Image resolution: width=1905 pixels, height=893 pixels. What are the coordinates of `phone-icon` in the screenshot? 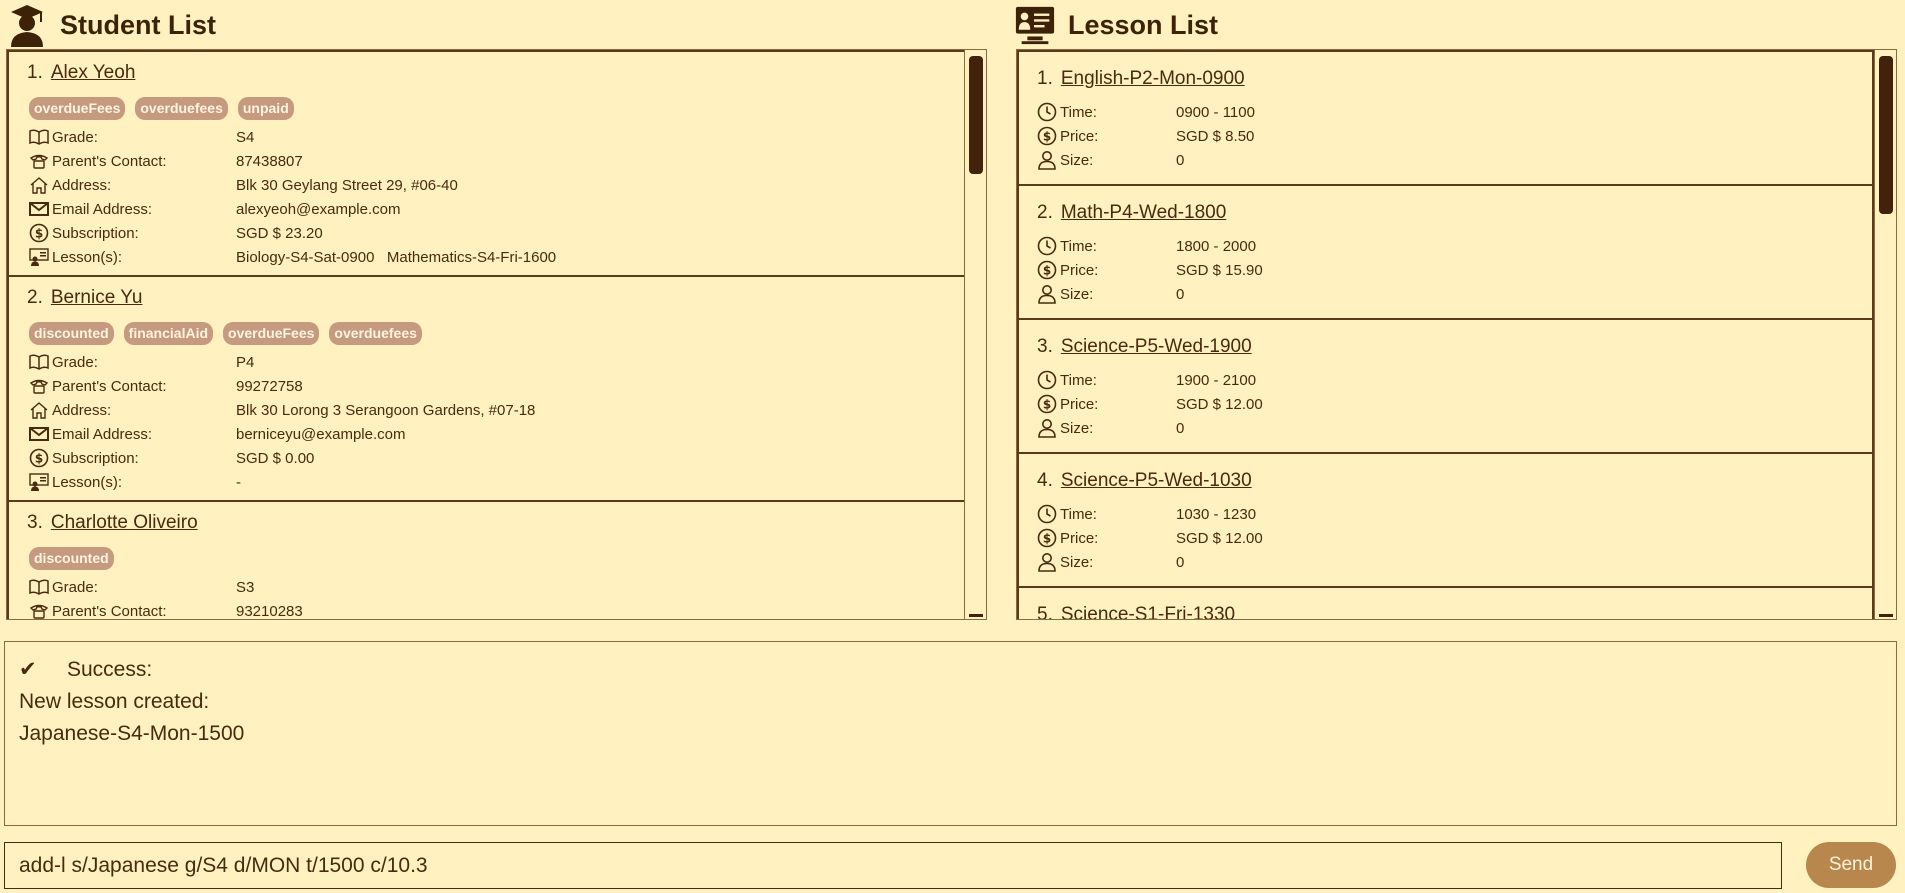 It's located at (39, 161).